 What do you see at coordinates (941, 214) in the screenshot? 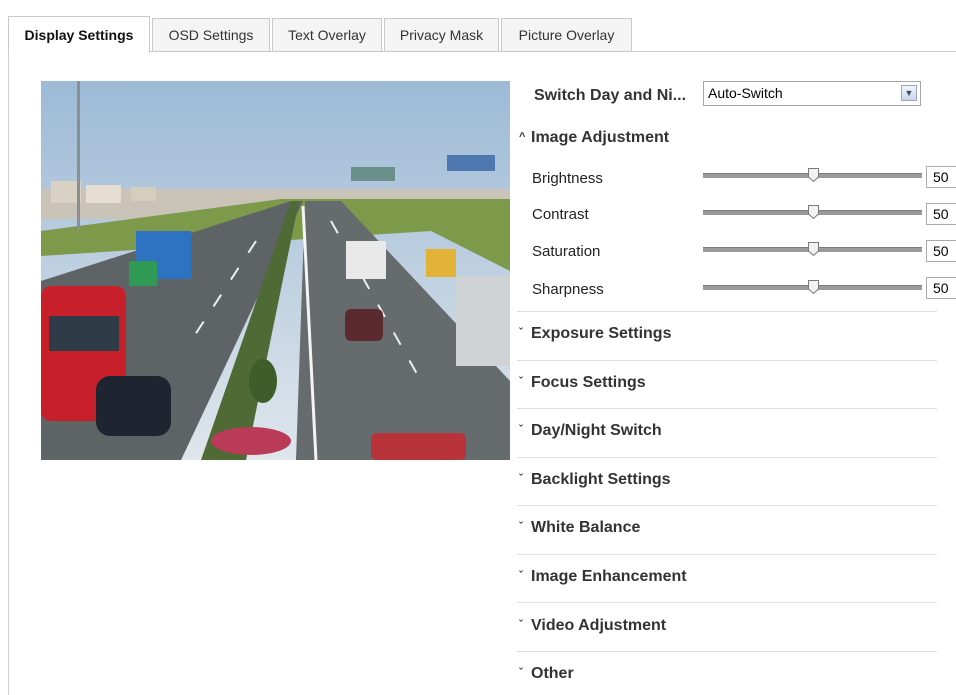
I see `contrast-value-field: 50` at bounding box center [941, 214].